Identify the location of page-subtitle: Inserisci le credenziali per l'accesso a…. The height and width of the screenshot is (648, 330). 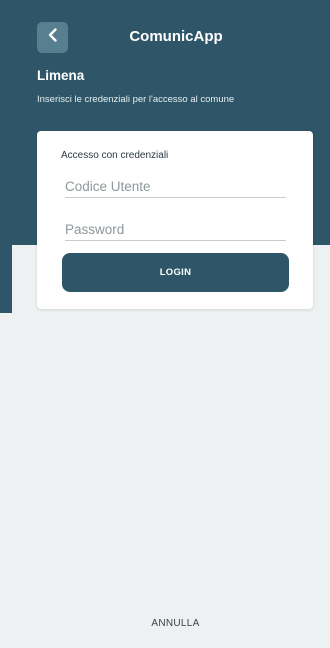
(136, 99).